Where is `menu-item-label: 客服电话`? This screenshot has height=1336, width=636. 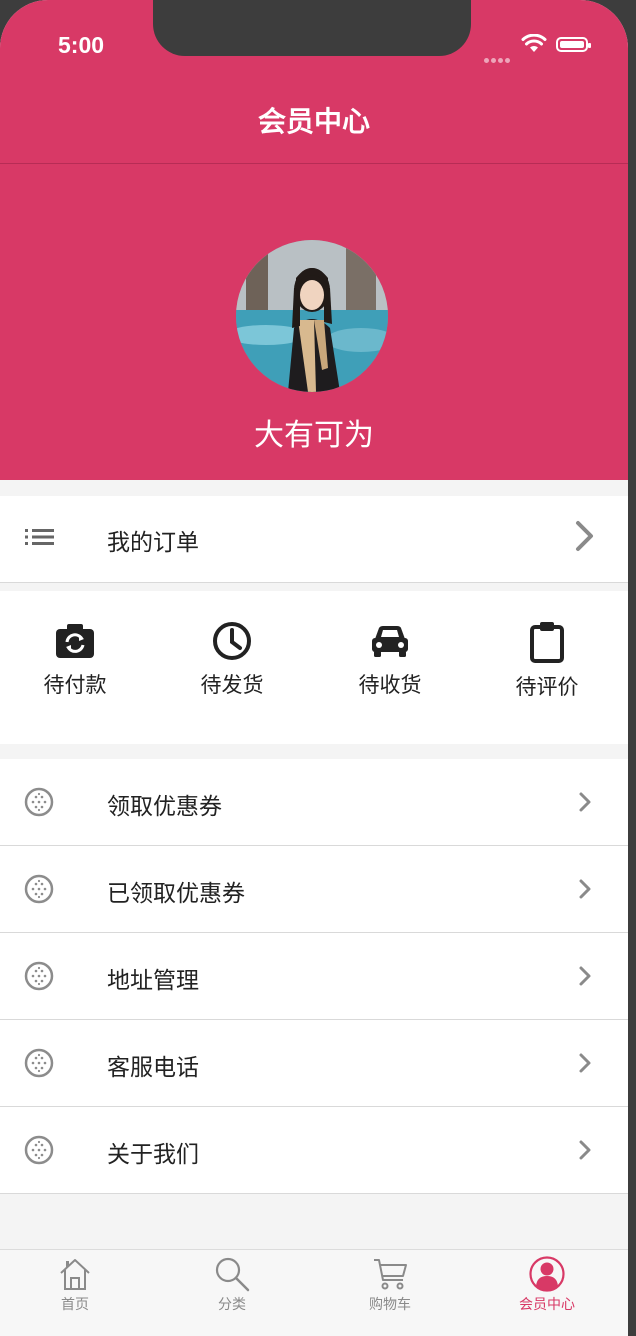
menu-item-label: 客服电话 is located at coordinates (153, 1068).